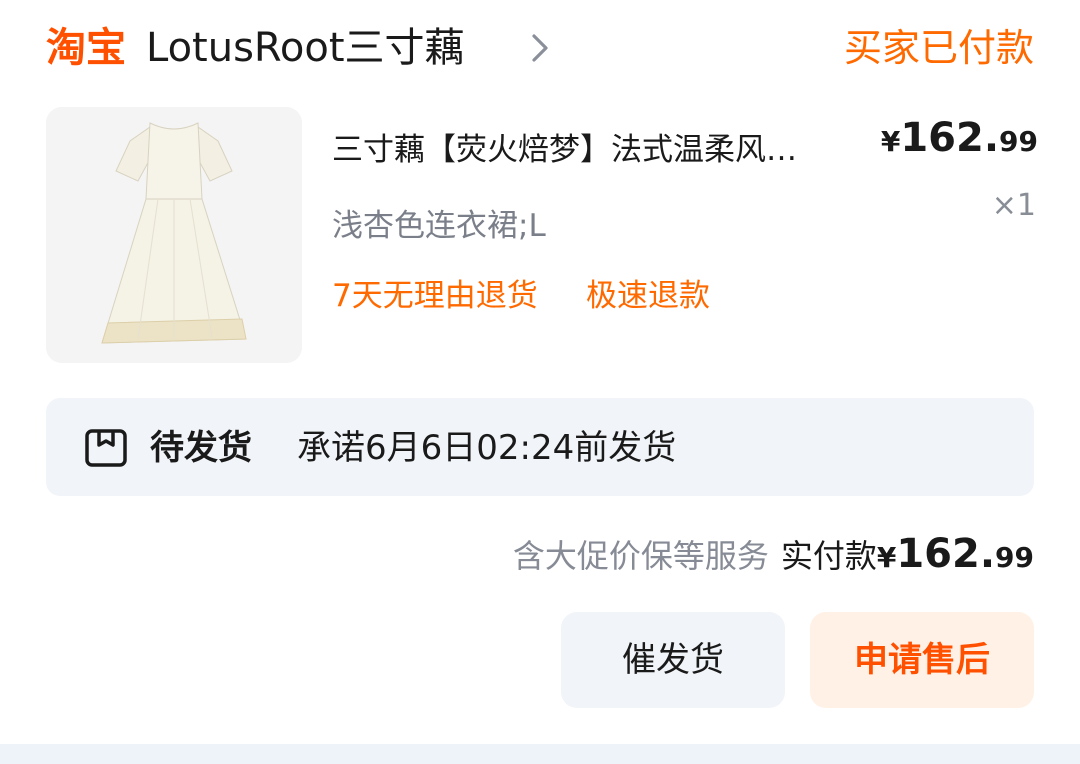 The image size is (1080, 764). What do you see at coordinates (540, 754) in the screenshot?
I see `bottom-divider` at bounding box center [540, 754].